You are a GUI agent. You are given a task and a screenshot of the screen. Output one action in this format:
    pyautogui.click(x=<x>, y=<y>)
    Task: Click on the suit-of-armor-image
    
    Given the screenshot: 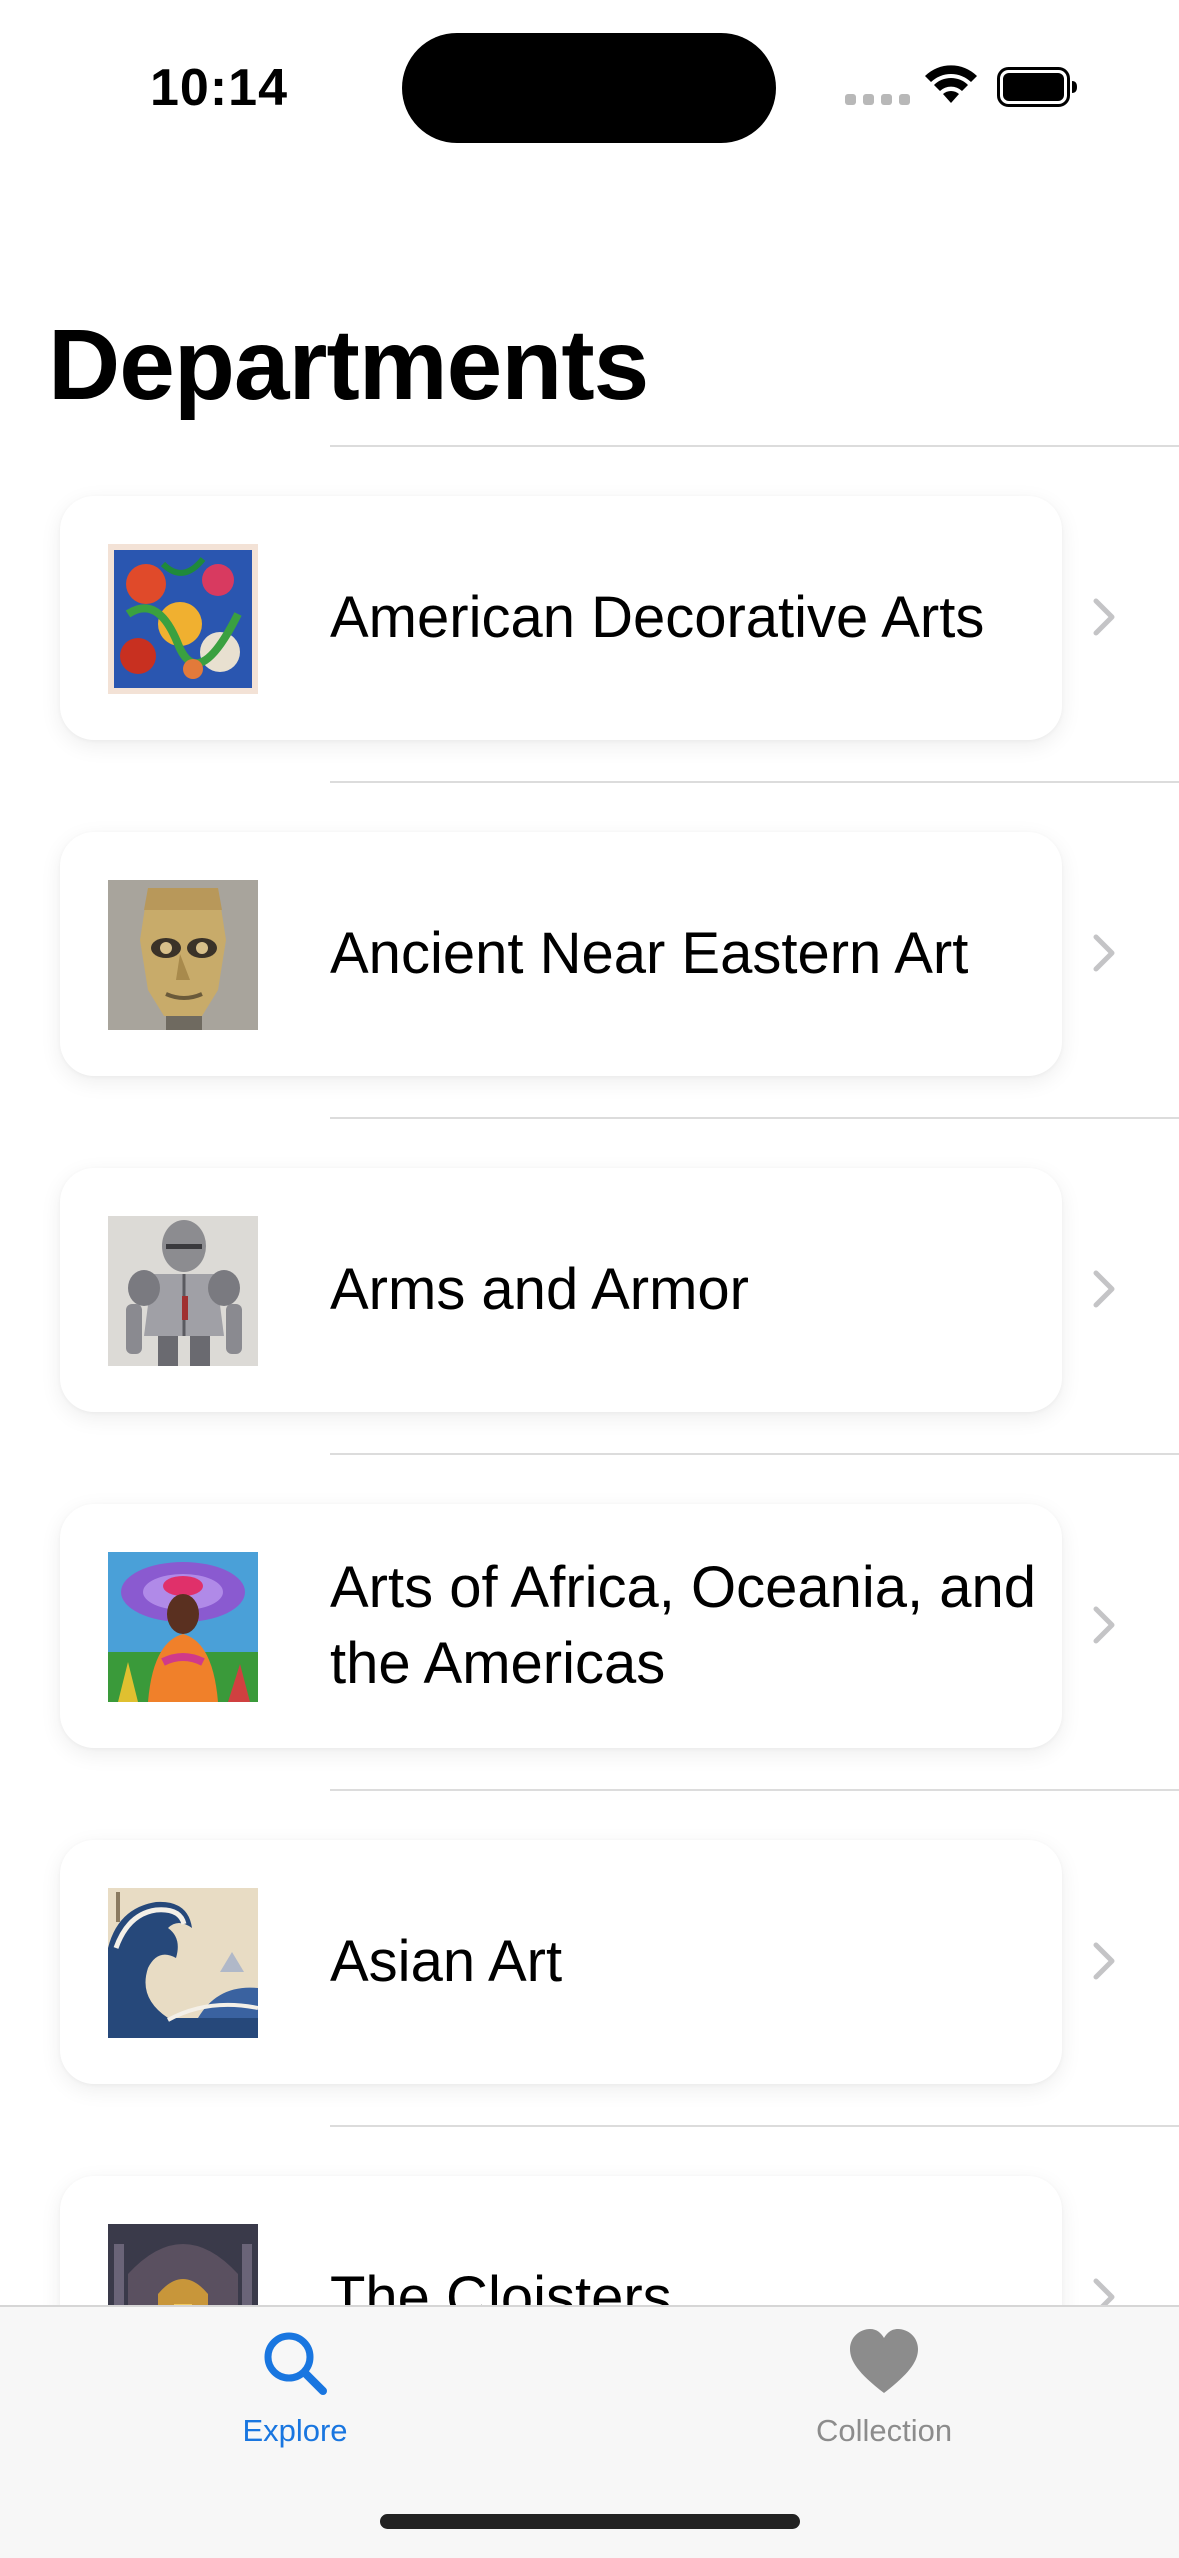 What is the action you would take?
    pyautogui.click(x=183, y=1291)
    